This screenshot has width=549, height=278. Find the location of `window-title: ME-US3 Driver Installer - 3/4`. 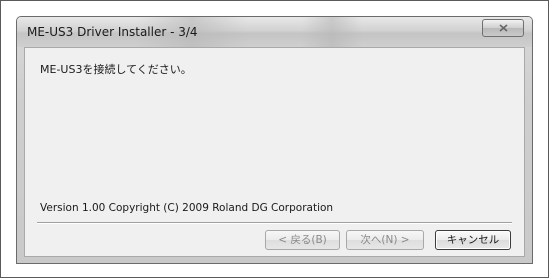

window-title: ME-US3 Driver Installer - 3/4 is located at coordinates (112, 32).